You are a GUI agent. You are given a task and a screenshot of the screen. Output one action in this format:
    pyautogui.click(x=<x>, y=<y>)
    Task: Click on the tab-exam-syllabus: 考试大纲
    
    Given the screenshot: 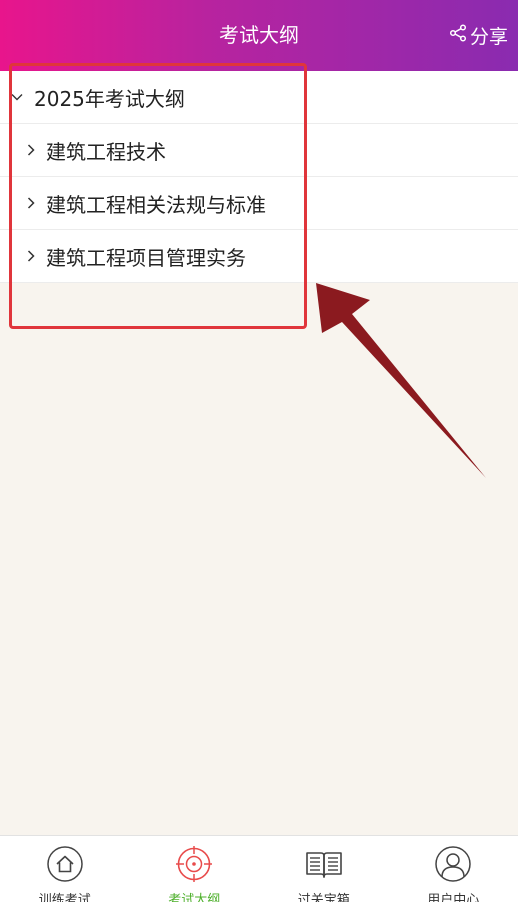 What is the action you would take?
    pyautogui.click(x=195, y=869)
    